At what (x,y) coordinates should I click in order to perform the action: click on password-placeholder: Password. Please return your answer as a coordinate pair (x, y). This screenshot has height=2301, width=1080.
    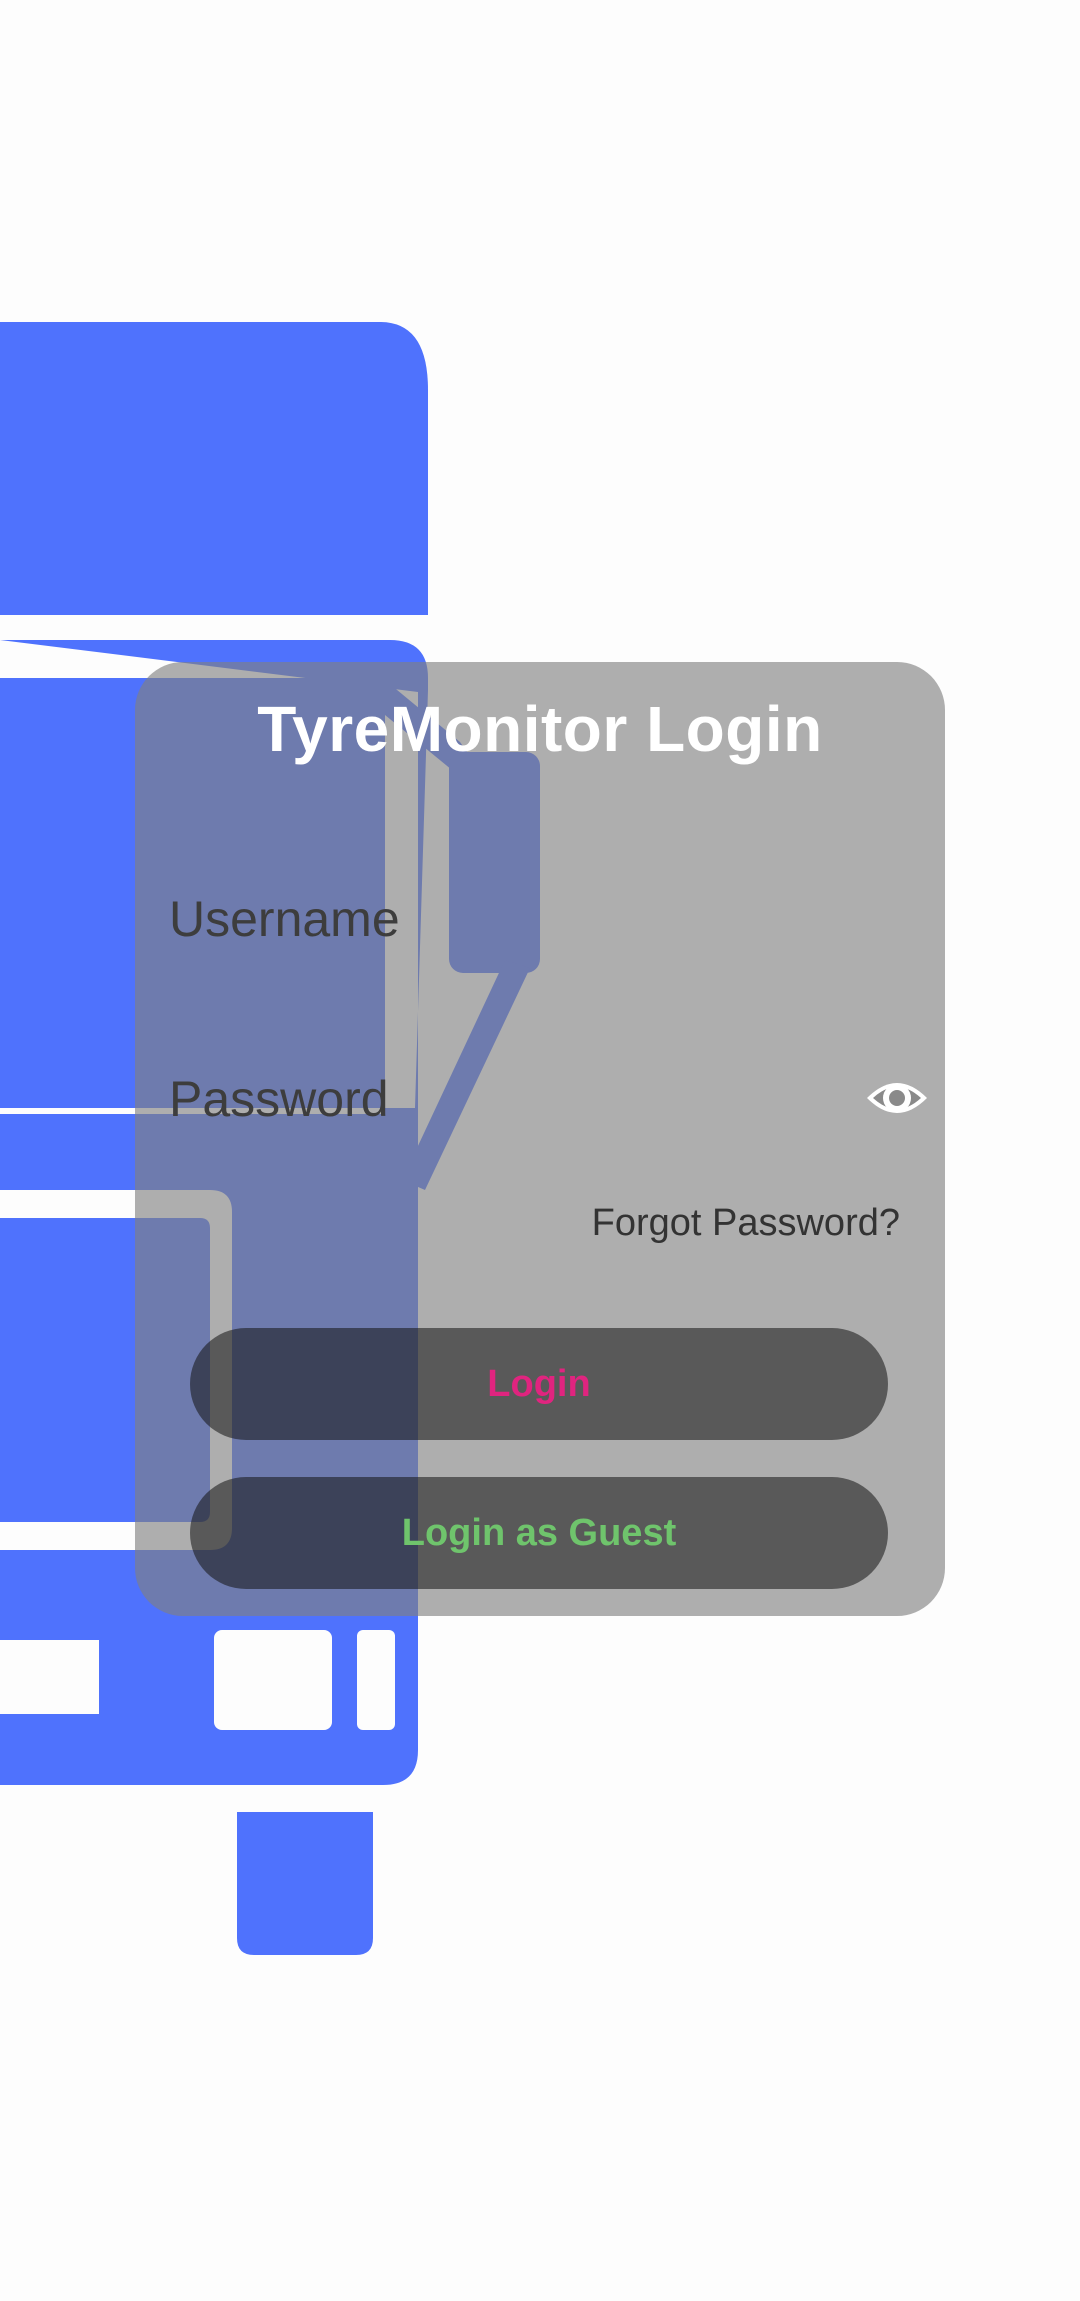
    Looking at the image, I should click on (279, 1099).